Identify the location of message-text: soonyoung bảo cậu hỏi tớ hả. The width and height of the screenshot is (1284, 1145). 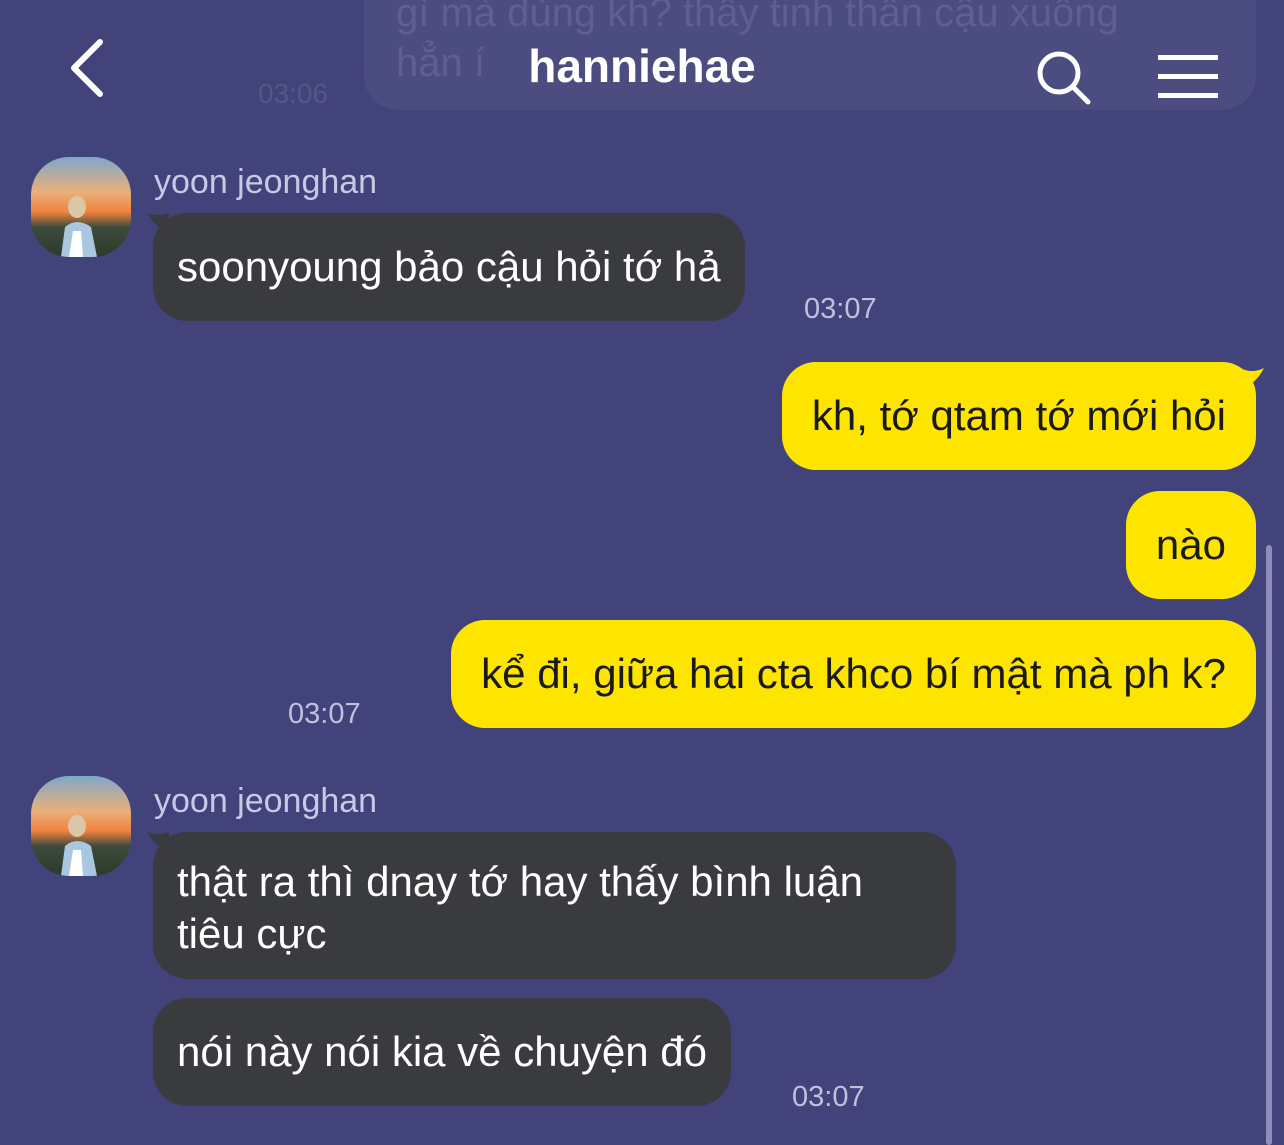
(449, 266).